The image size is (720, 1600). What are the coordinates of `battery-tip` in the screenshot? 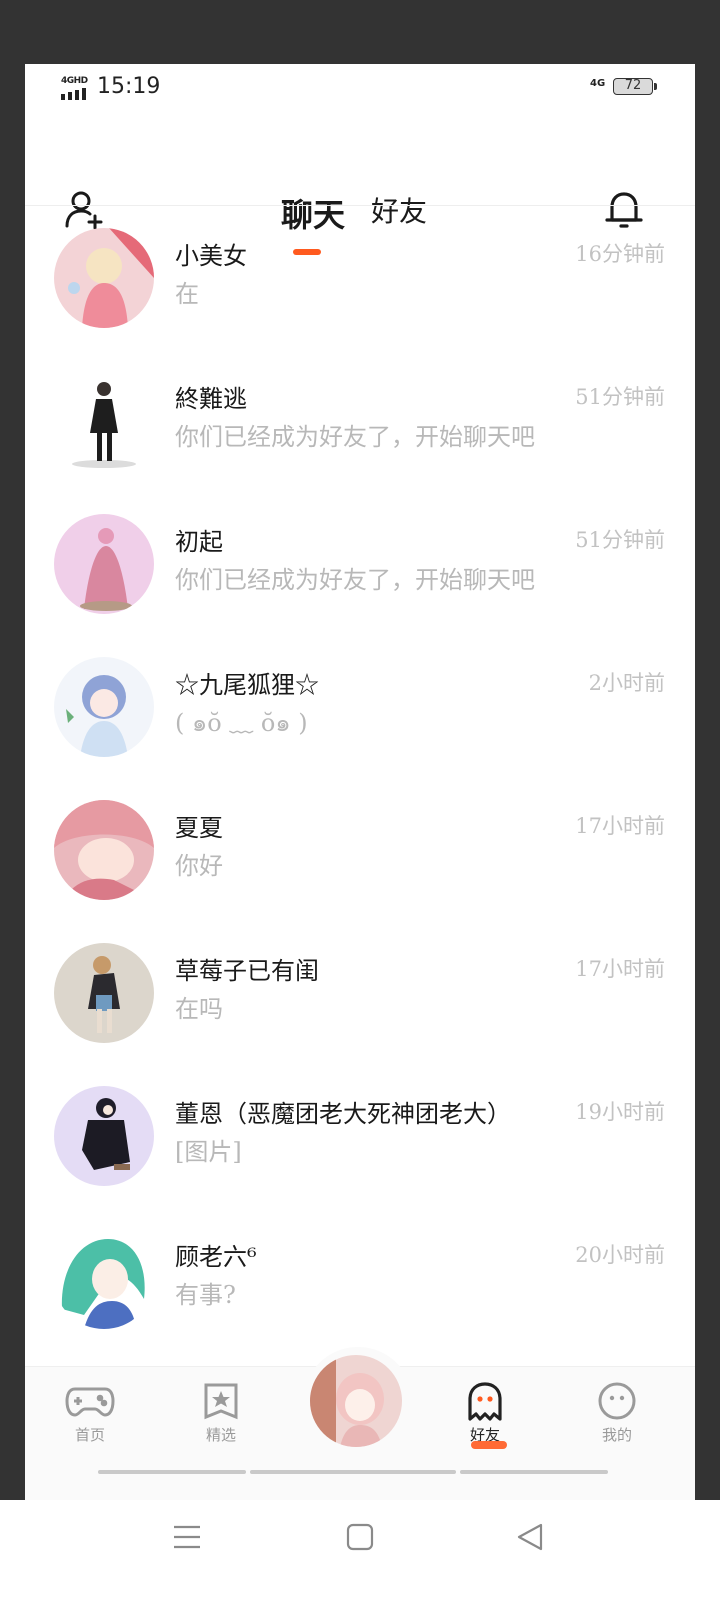 It's located at (655, 86).